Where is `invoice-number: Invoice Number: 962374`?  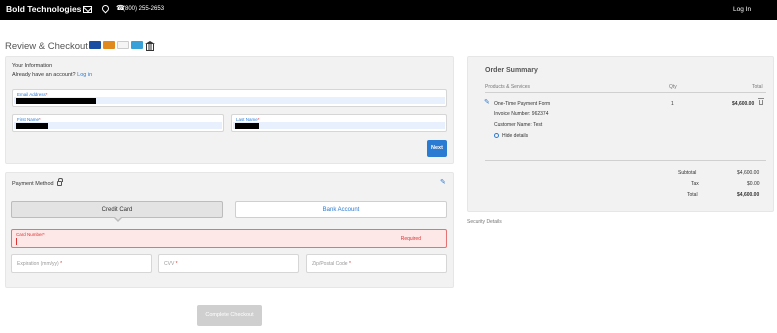
invoice-number: Invoice Number: 962374 is located at coordinates (521, 114).